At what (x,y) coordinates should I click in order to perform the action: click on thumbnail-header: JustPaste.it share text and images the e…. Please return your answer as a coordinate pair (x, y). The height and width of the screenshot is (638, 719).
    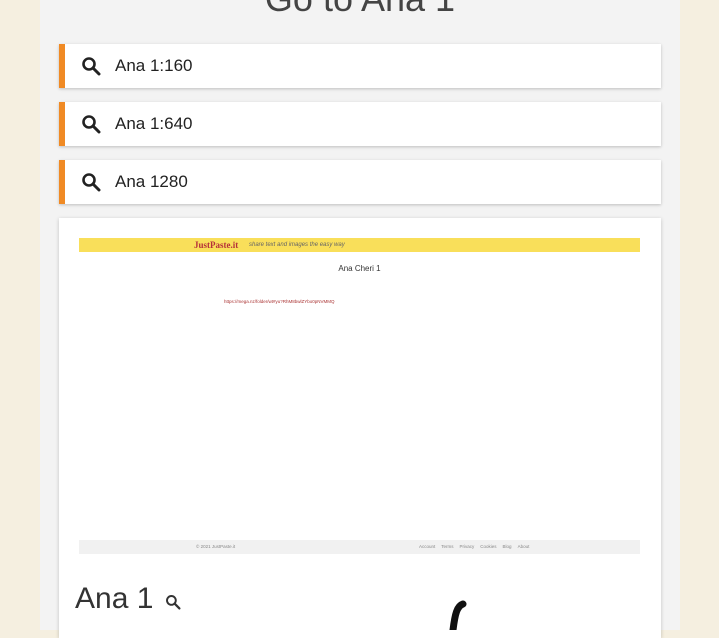
    Looking at the image, I should click on (359, 245).